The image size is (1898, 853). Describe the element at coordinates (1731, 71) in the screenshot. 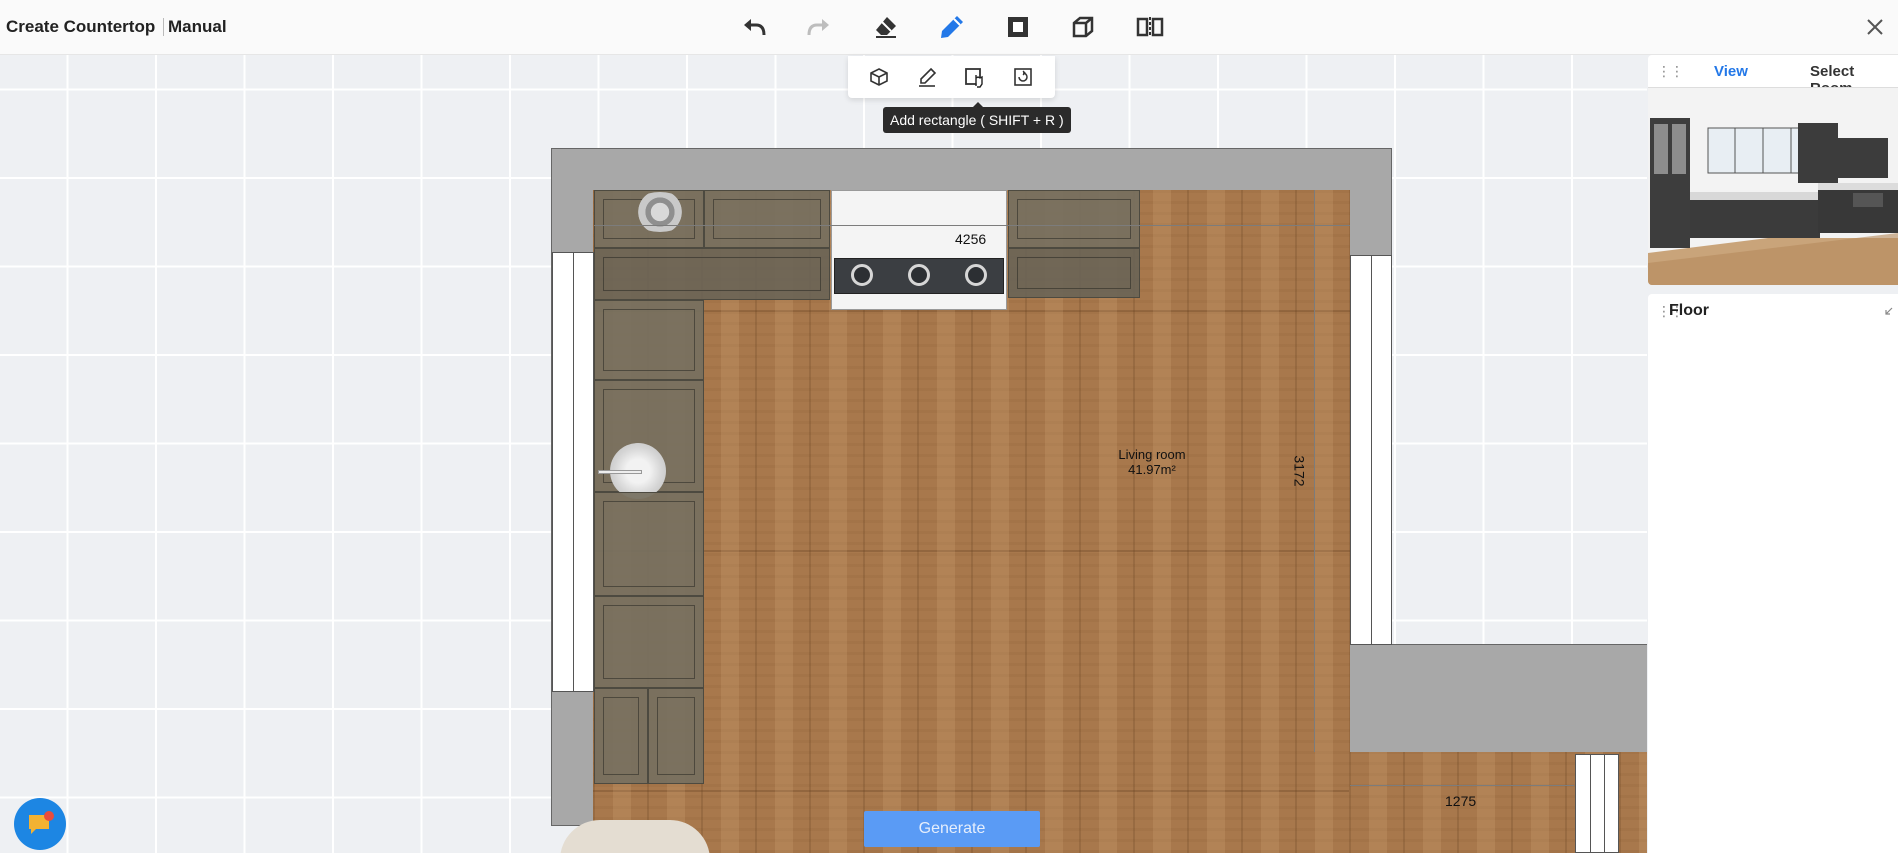

I see `tab-view: View` at that location.